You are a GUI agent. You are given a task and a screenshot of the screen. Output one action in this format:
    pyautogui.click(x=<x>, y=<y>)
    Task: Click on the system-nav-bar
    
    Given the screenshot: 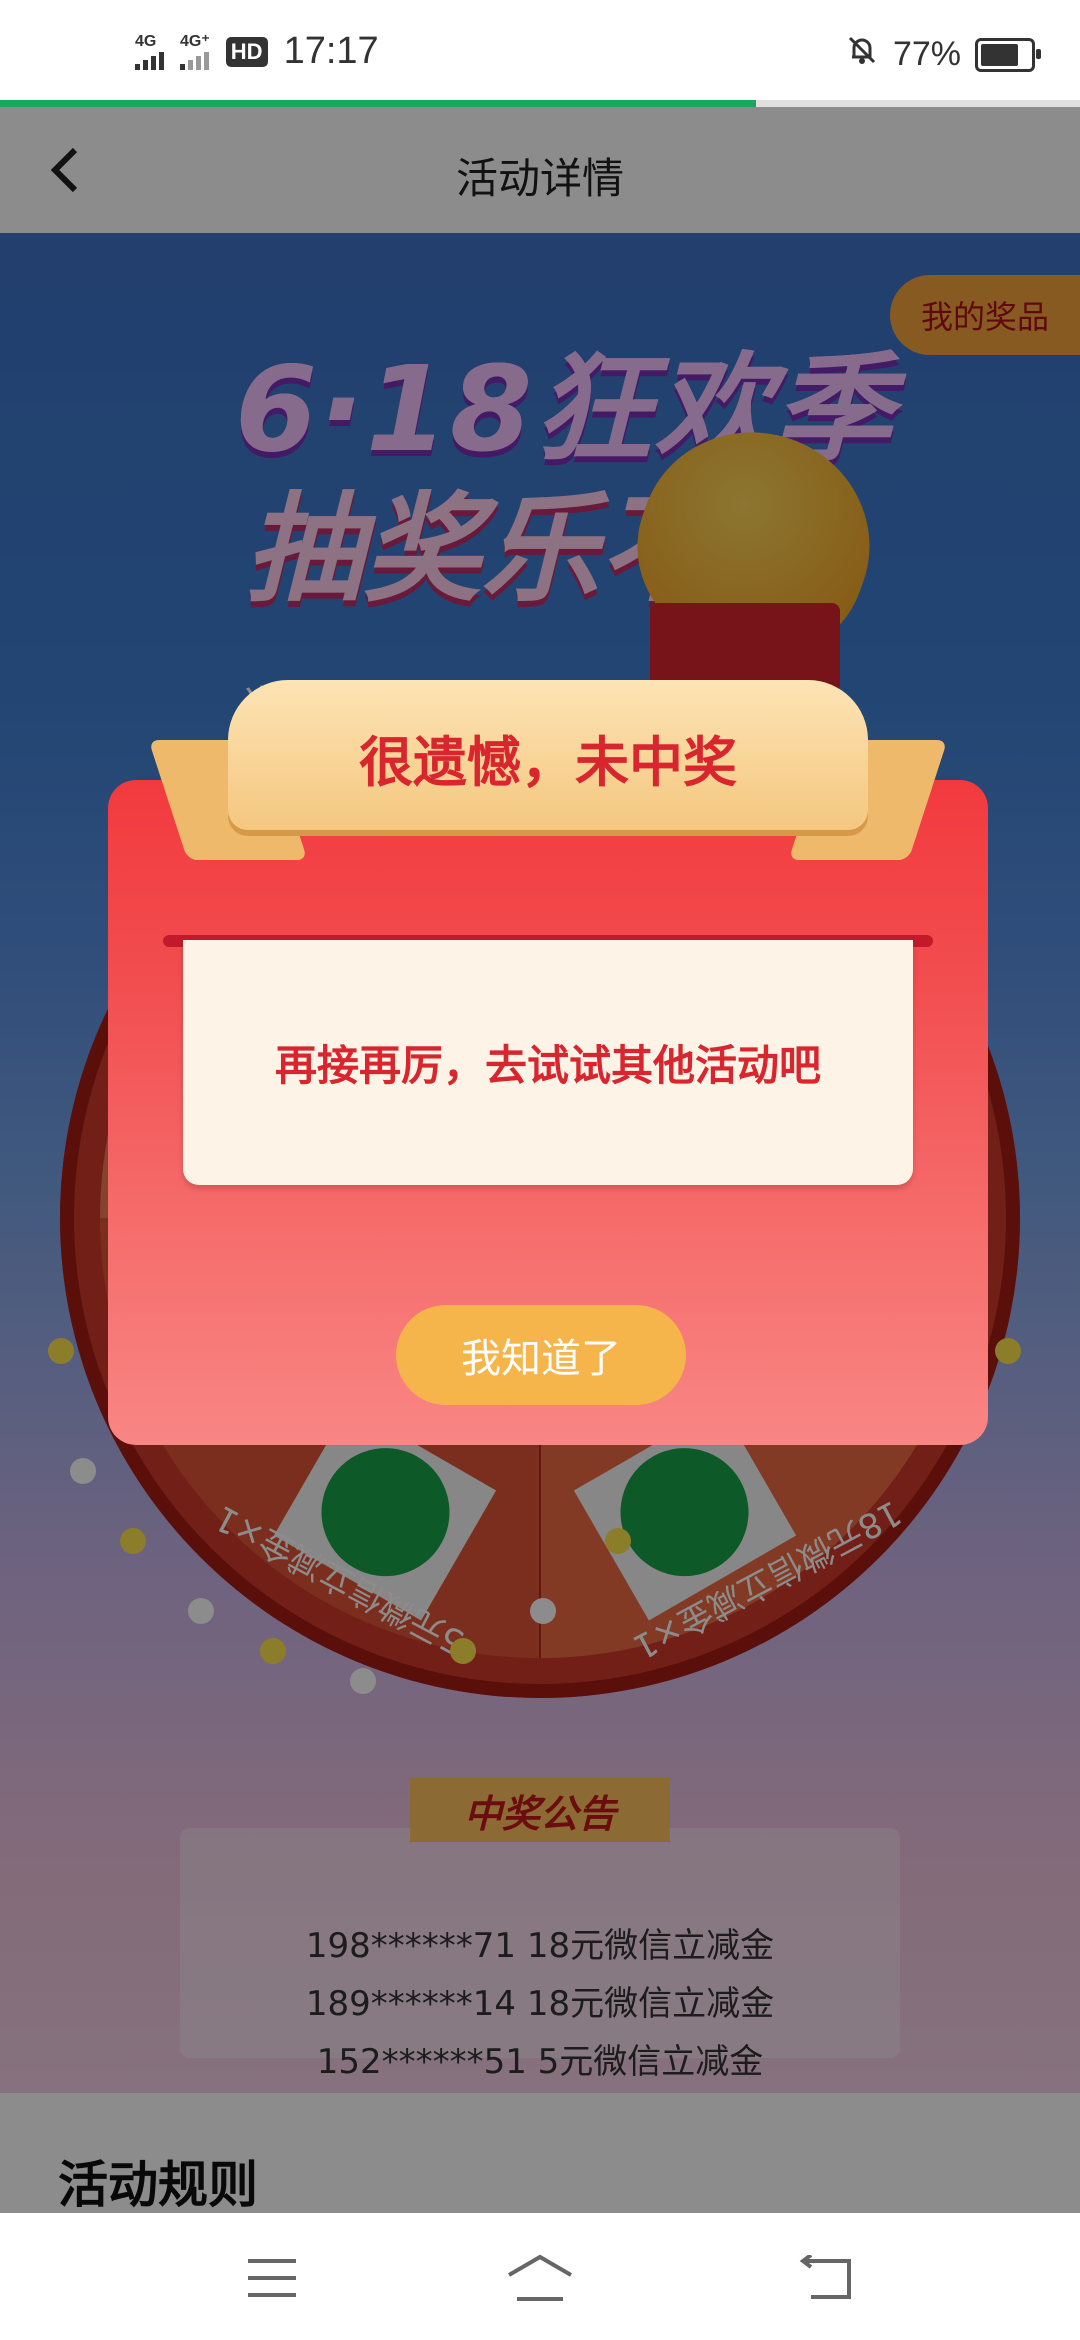 What is the action you would take?
    pyautogui.click(x=540, y=2276)
    